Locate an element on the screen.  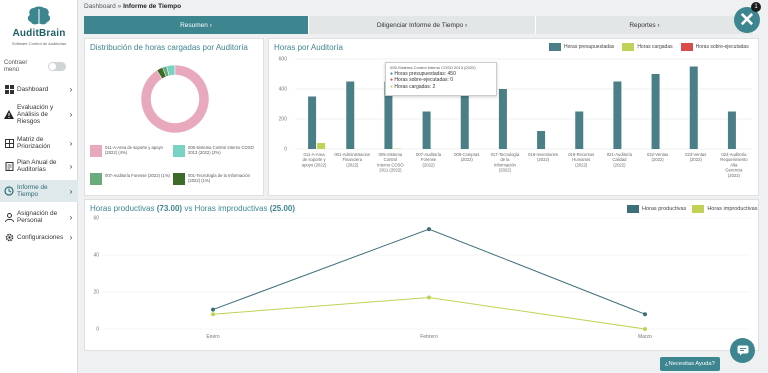
sidebar-item-dashboard: Dashboard › is located at coordinates (39, 89).